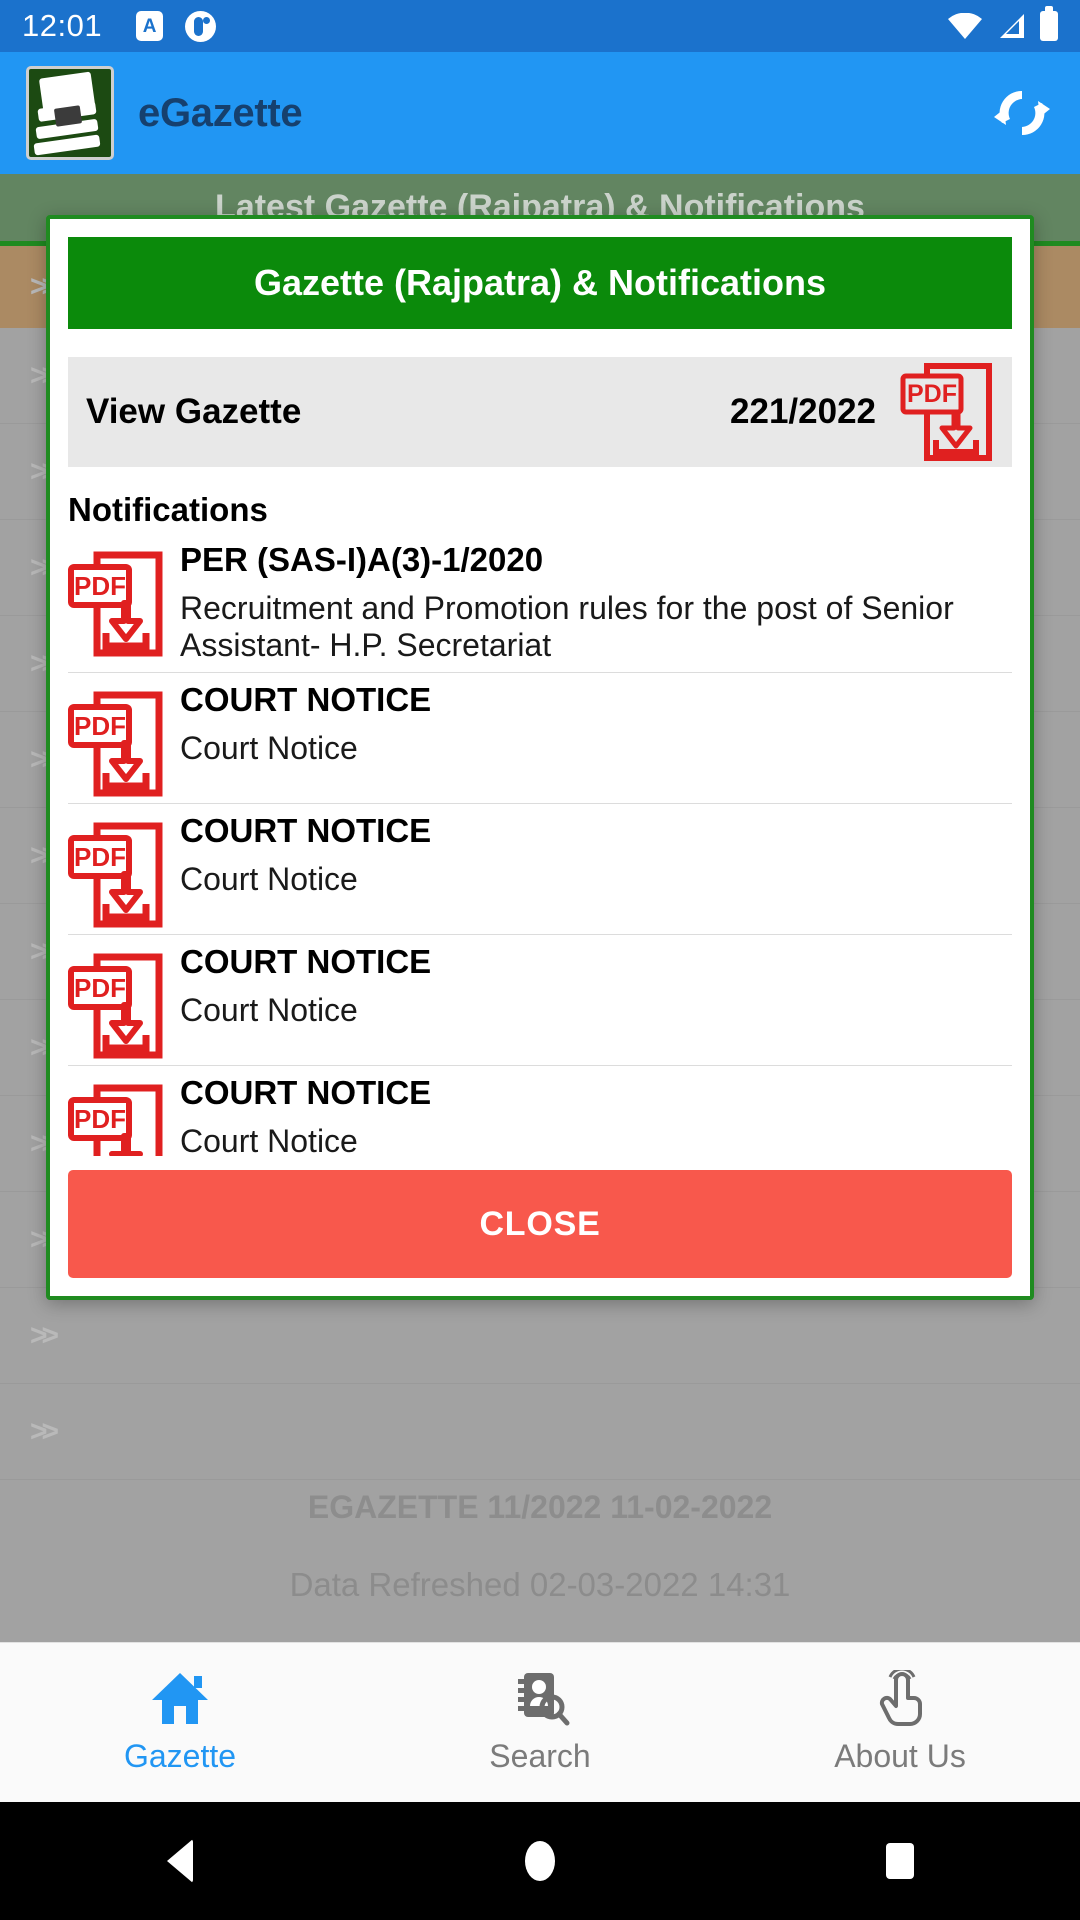  I want to click on nav-item-search: Search, so click(540, 1722).